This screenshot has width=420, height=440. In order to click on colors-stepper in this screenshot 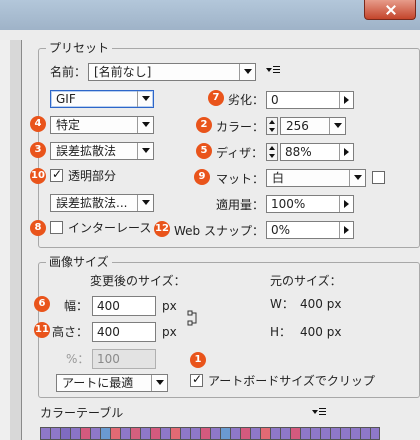, I will do `click(272, 126)`.